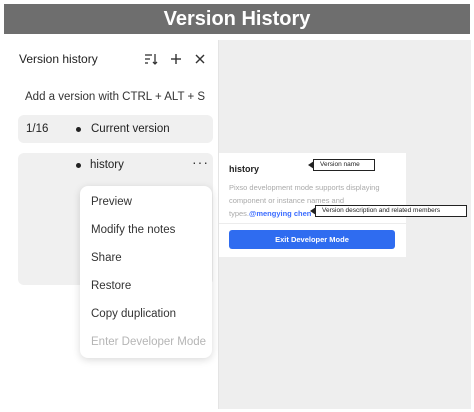 Image resolution: width=474 pixels, height=412 pixels. Describe the element at coordinates (133, 314) in the screenshot. I see `menu-item-copy-duplication: Copy duplication` at that location.